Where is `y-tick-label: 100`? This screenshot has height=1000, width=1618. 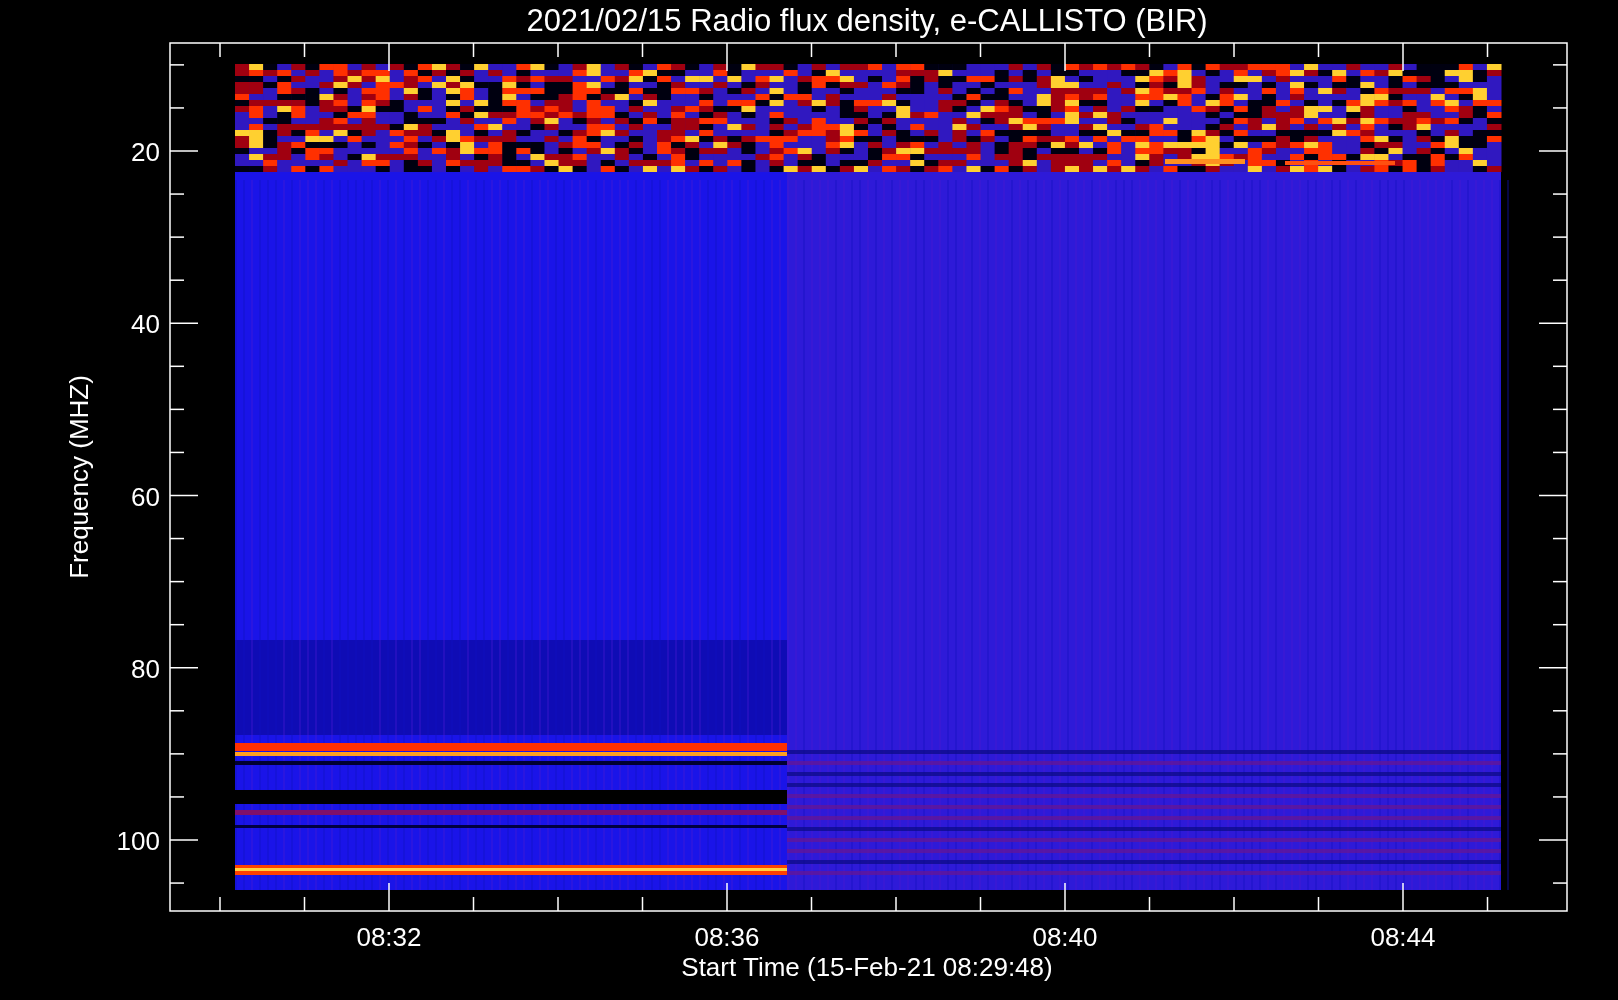 y-tick-label: 100 is located at coordinates (138, 841).